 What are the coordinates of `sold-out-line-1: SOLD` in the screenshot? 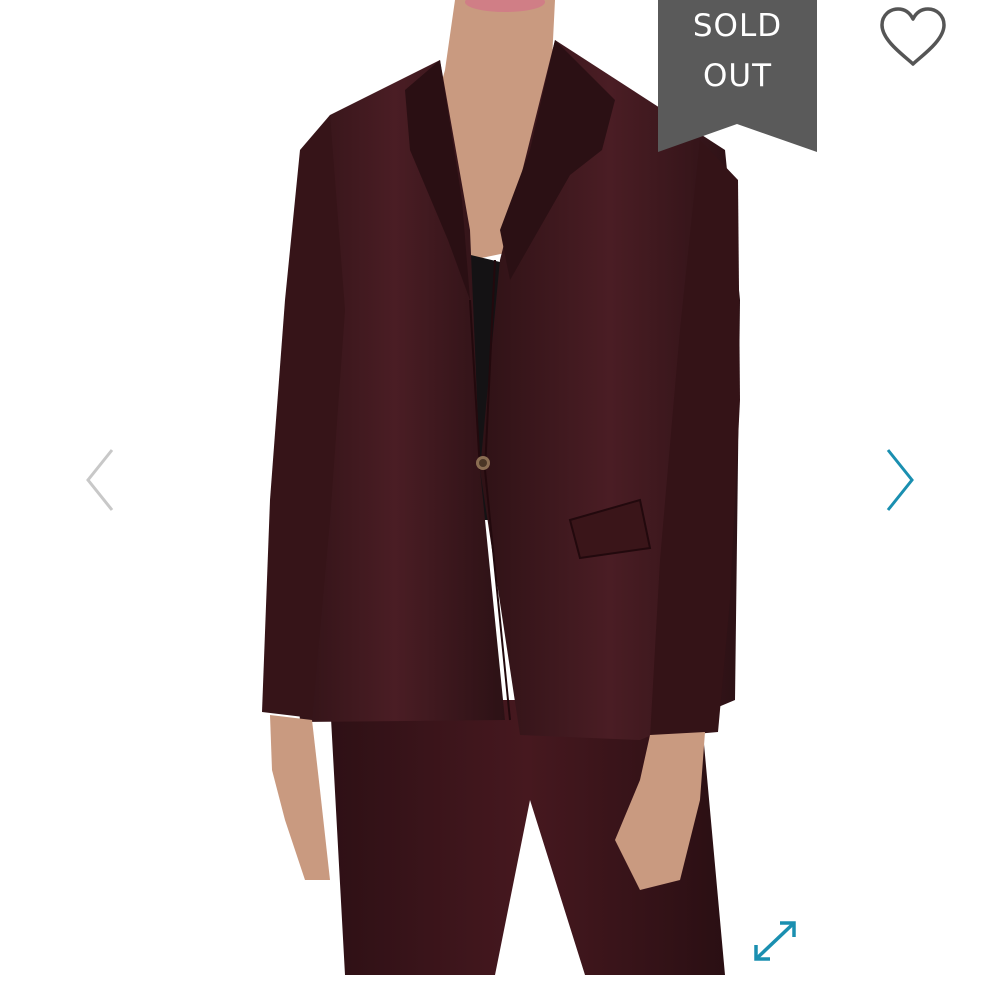 It's located at (737, 26).